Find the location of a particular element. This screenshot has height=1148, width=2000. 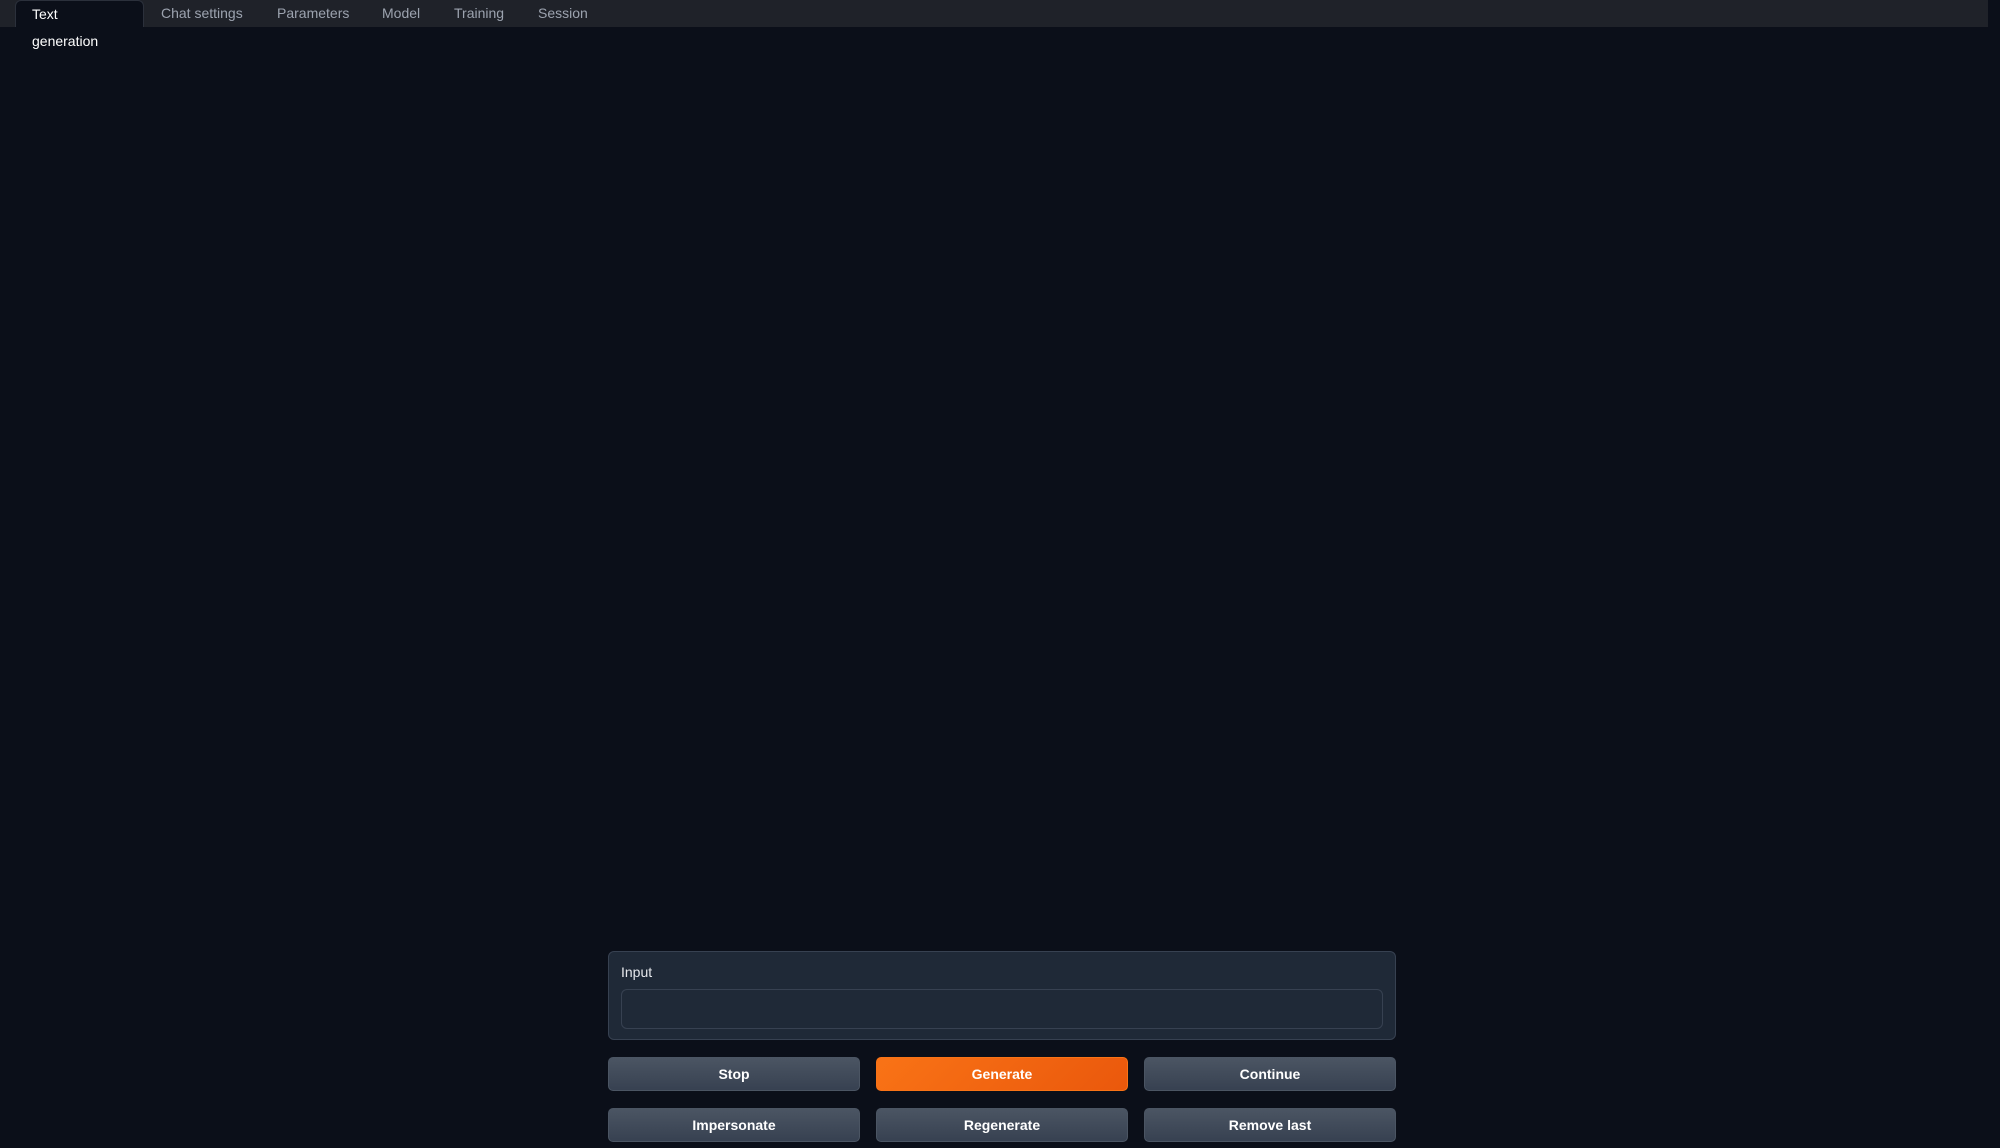

tab-training: Training is located at coordinates (479, 13).